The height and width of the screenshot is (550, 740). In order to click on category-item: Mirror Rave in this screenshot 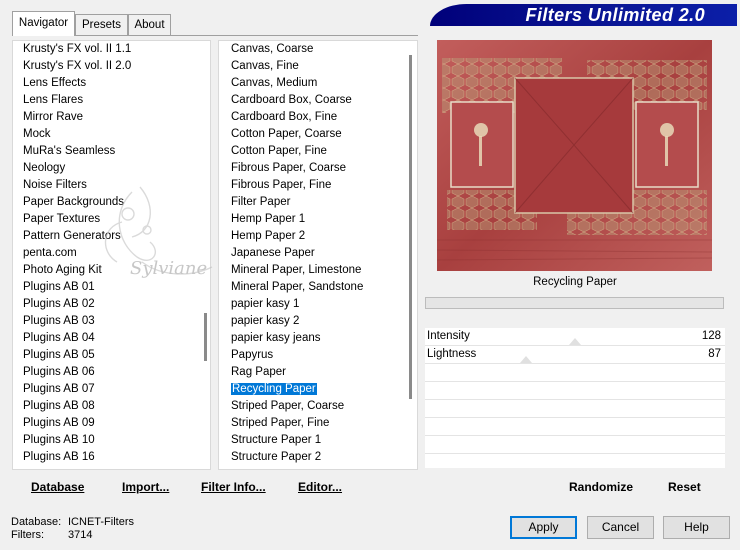, I will do `click(111, 117)`.